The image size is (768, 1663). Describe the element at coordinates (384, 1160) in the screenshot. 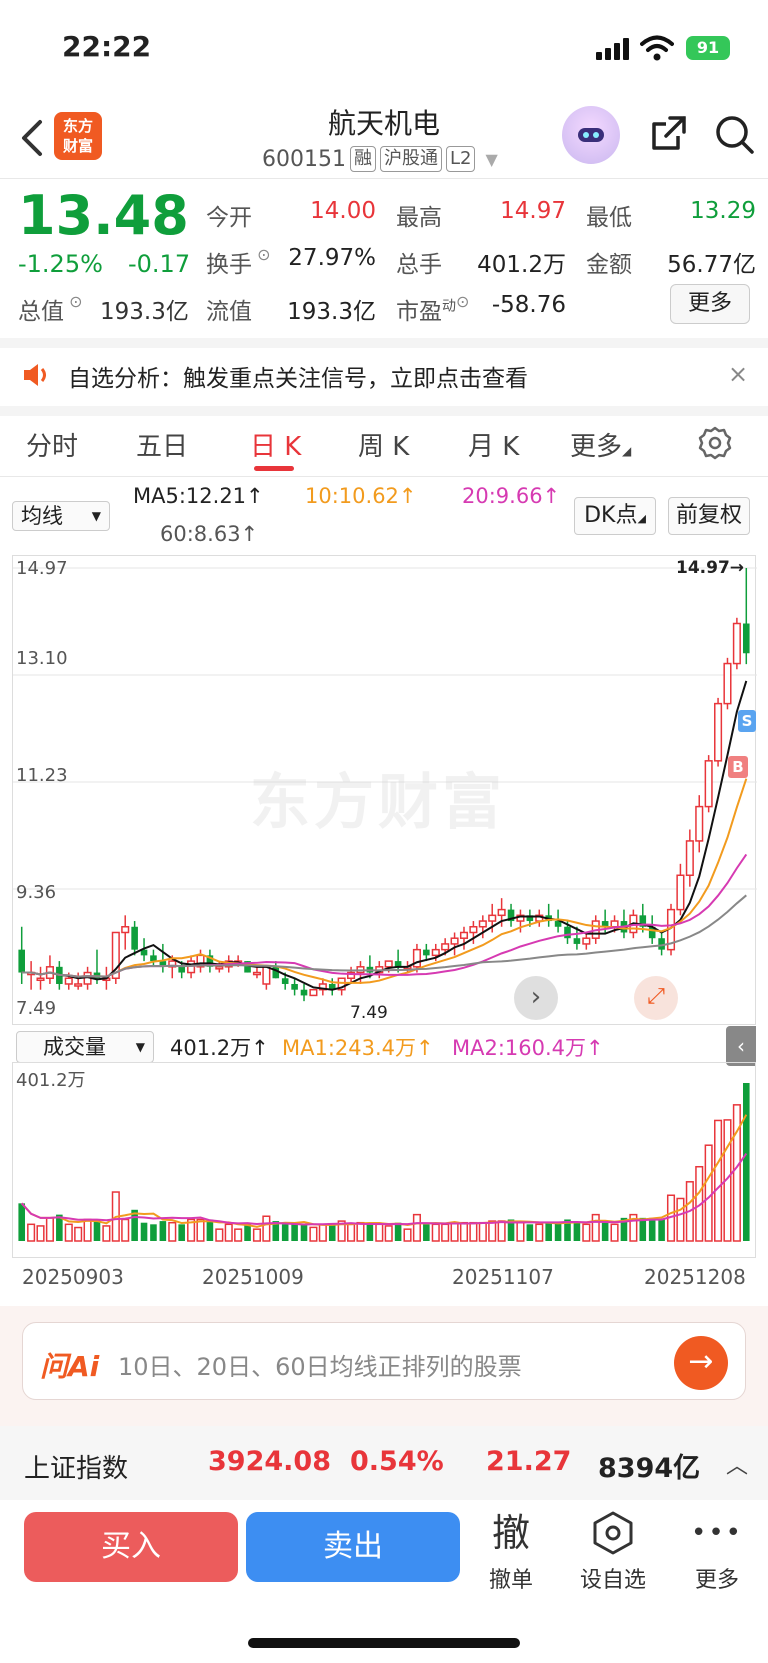

I see `volume-chart` at that location.